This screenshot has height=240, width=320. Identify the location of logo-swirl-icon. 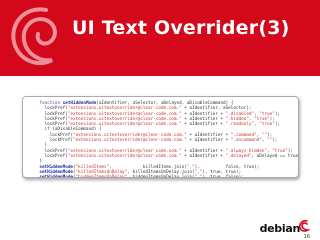
(305, 225).